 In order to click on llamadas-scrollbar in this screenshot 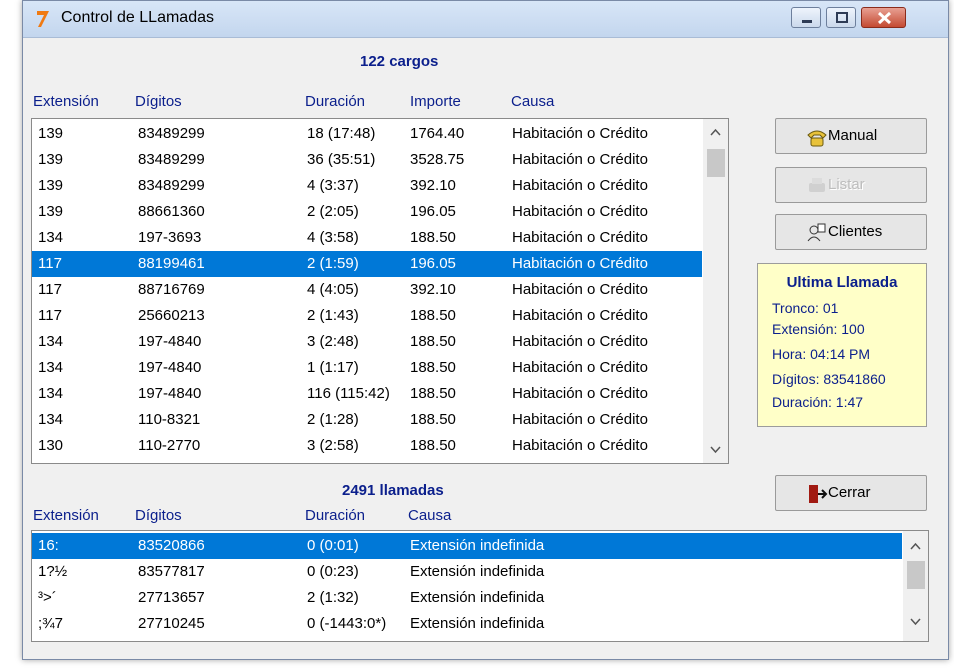, I will do `click(915, 586)`.